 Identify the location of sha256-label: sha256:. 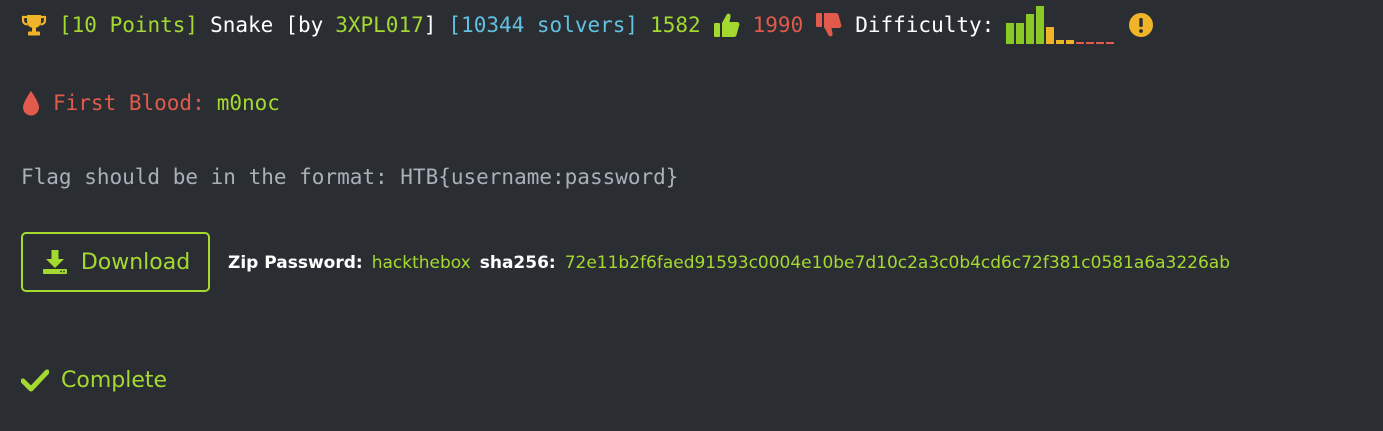
(517, 263).